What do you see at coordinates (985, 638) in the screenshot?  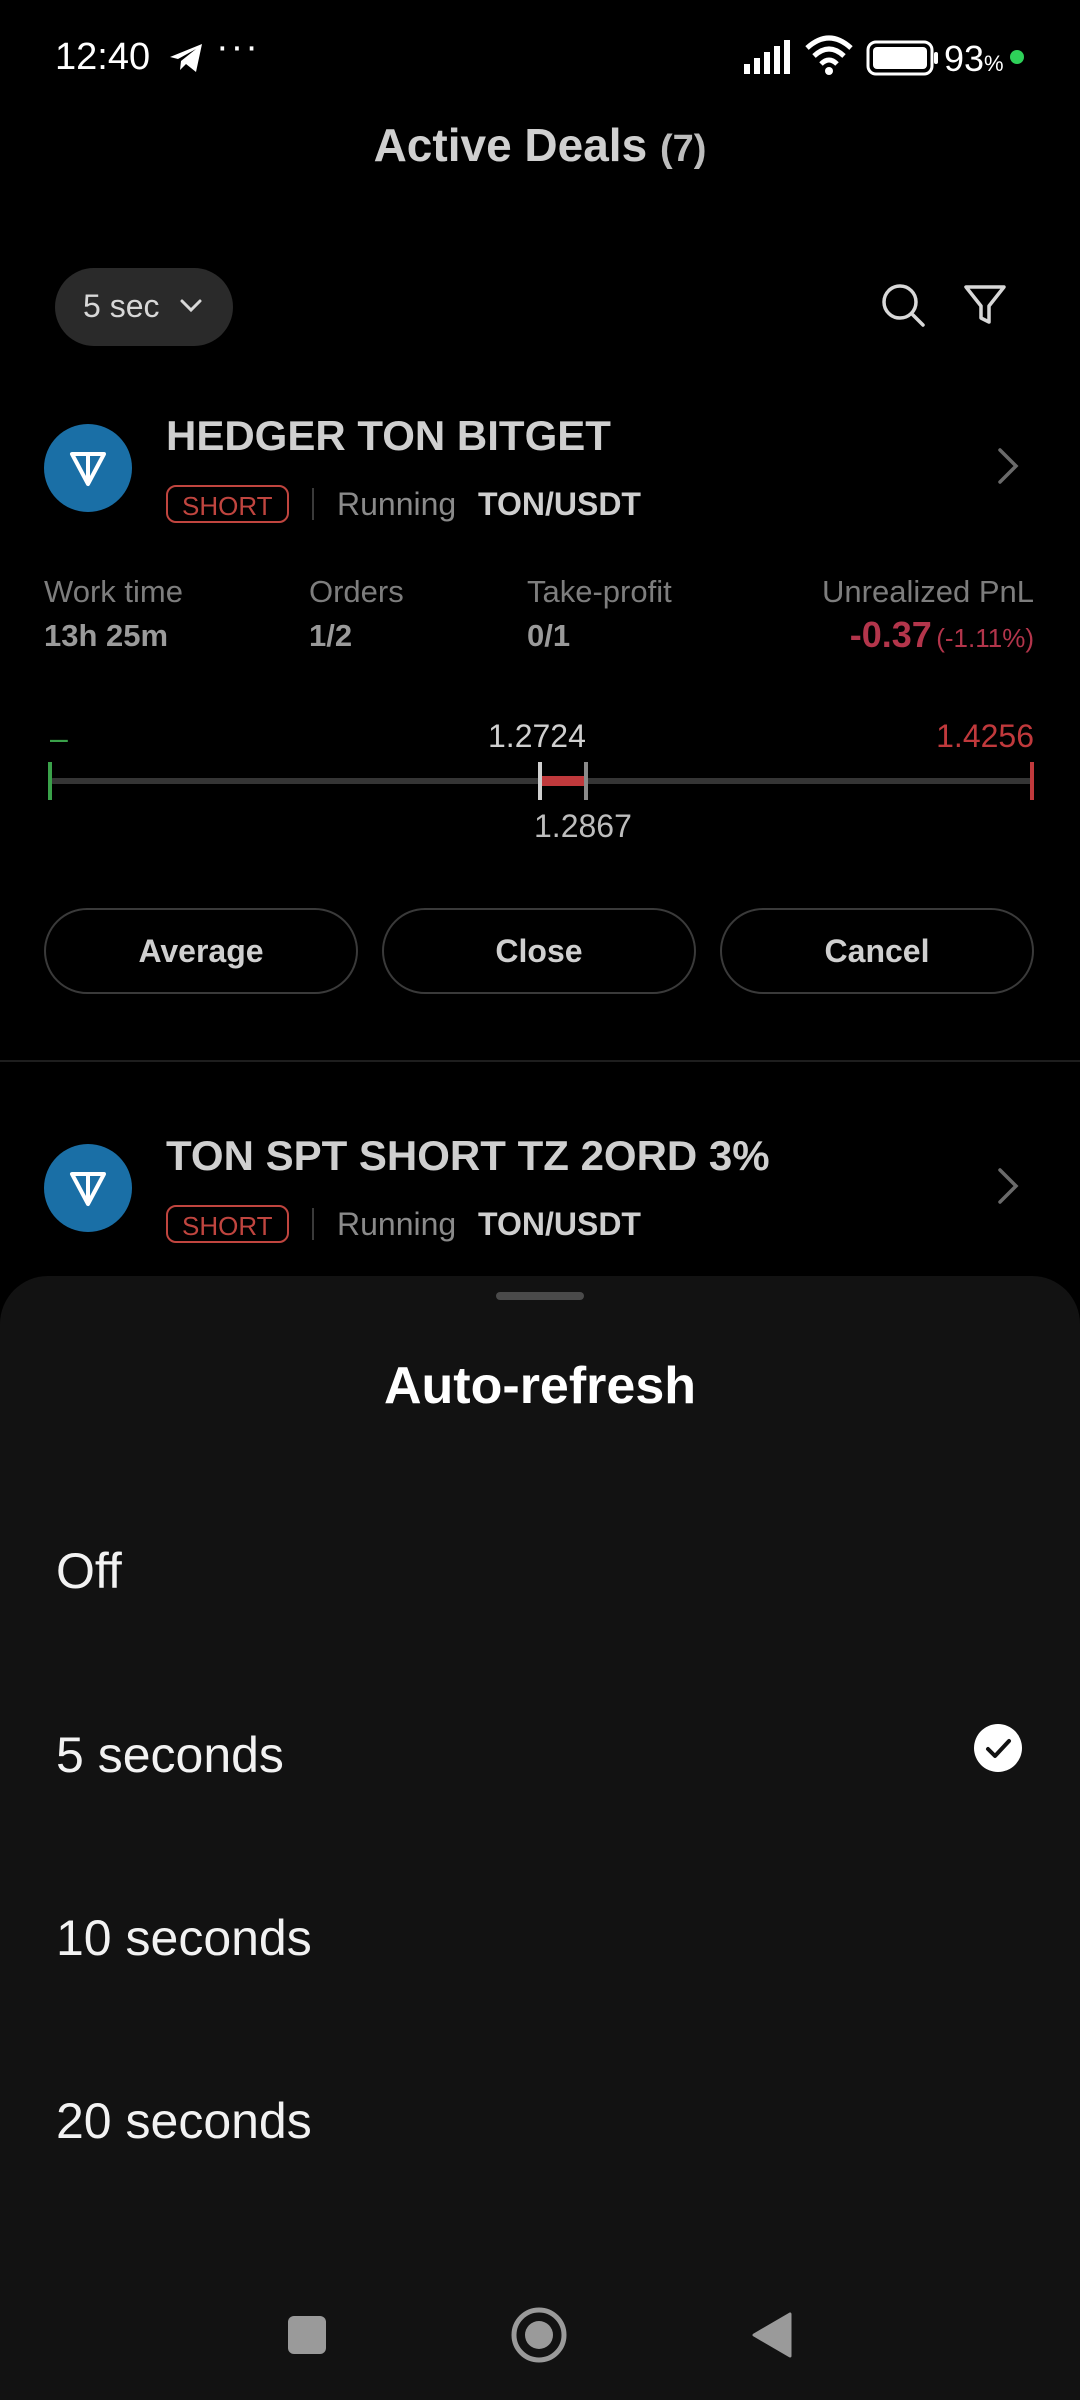 I see `pnl-percent: (-1.11%)` at bounding box center [985, 638].